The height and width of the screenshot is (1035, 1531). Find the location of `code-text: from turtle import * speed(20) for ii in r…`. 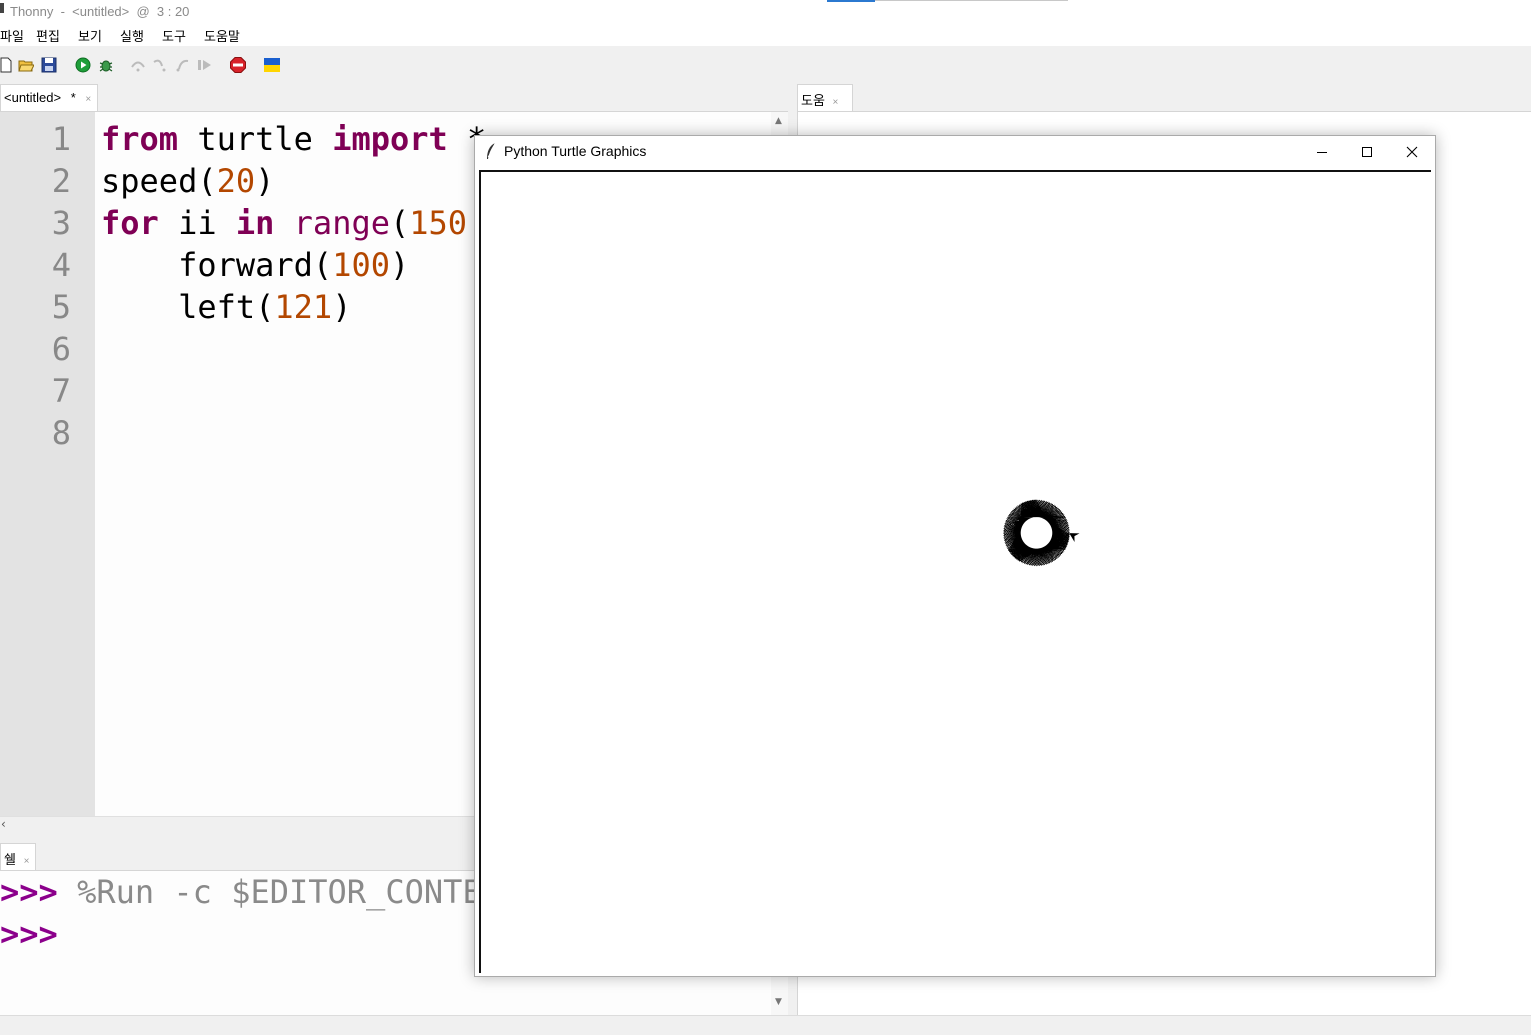

code-text: from turtle import * speed(20) for ii in r… is located at coordinates (293, 223).